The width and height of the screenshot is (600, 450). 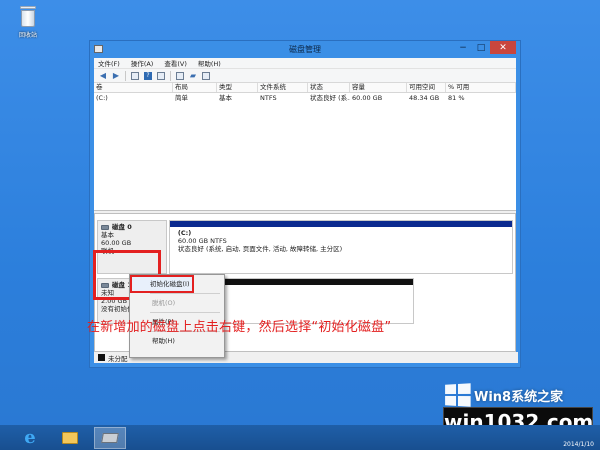 What do you see at coordinates (105, 227) in the screenshot?
I see `disk-icon` at bounding box center [105, 227].